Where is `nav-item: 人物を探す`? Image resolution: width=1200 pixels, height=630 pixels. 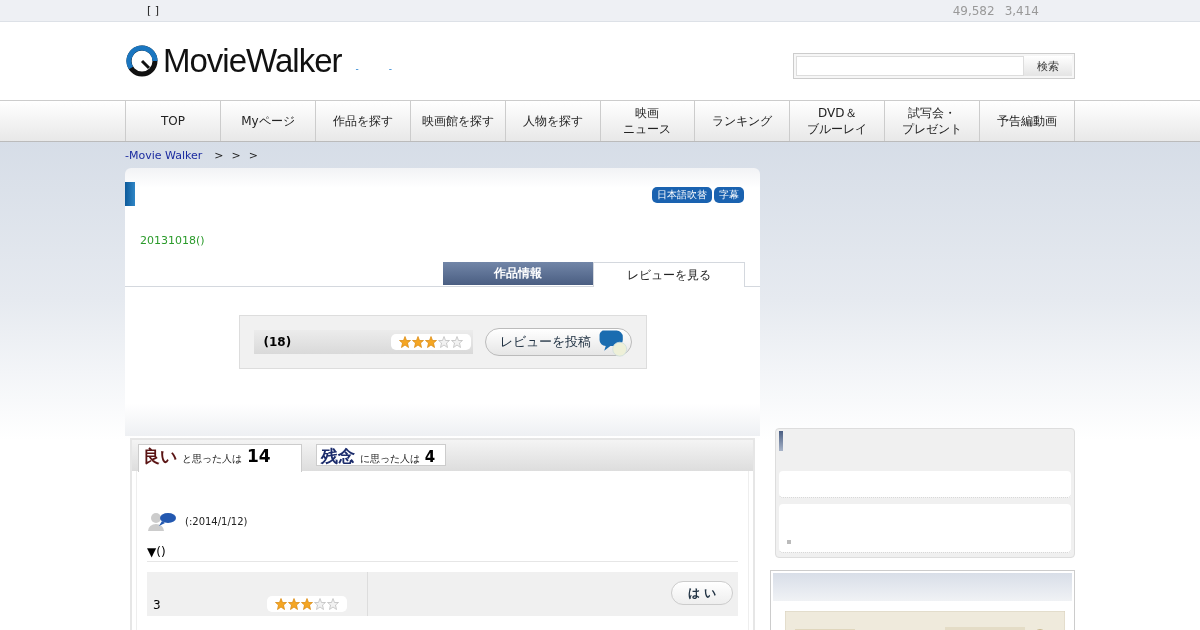
nav-item: 人物を探す is located at coordinates (552, 121).